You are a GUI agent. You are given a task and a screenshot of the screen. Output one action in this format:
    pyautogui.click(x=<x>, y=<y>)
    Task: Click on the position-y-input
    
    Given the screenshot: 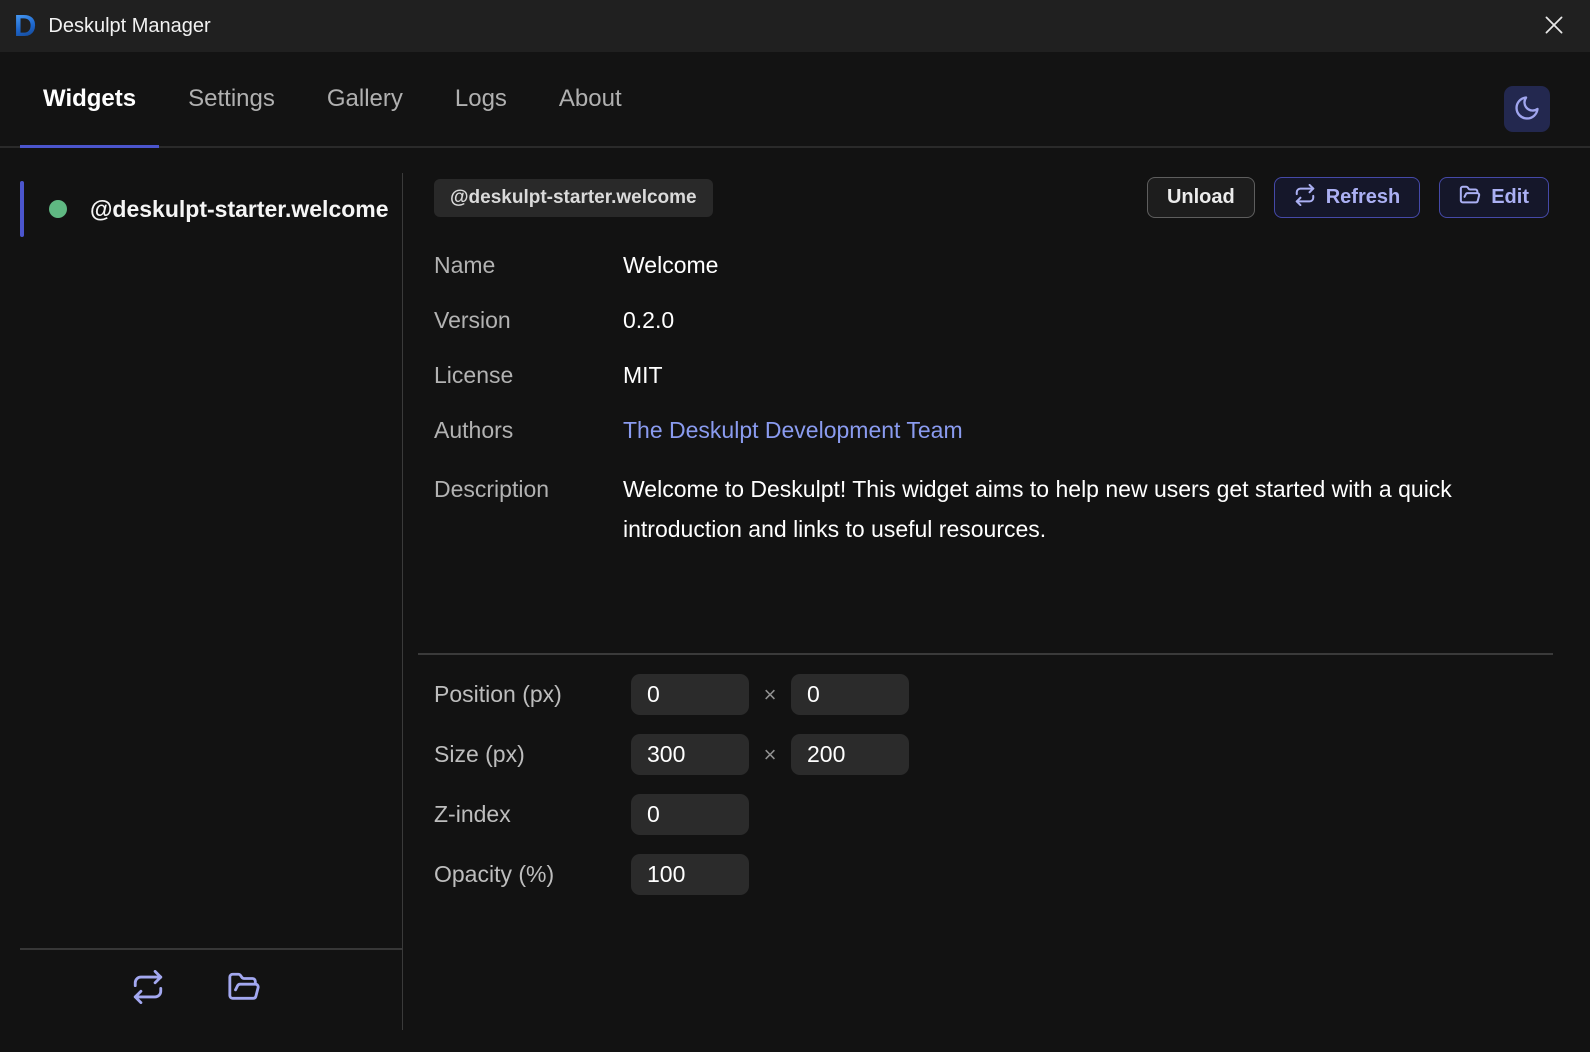 What is the action you would take?
    pyautogui.click(x=850, y=694)
    